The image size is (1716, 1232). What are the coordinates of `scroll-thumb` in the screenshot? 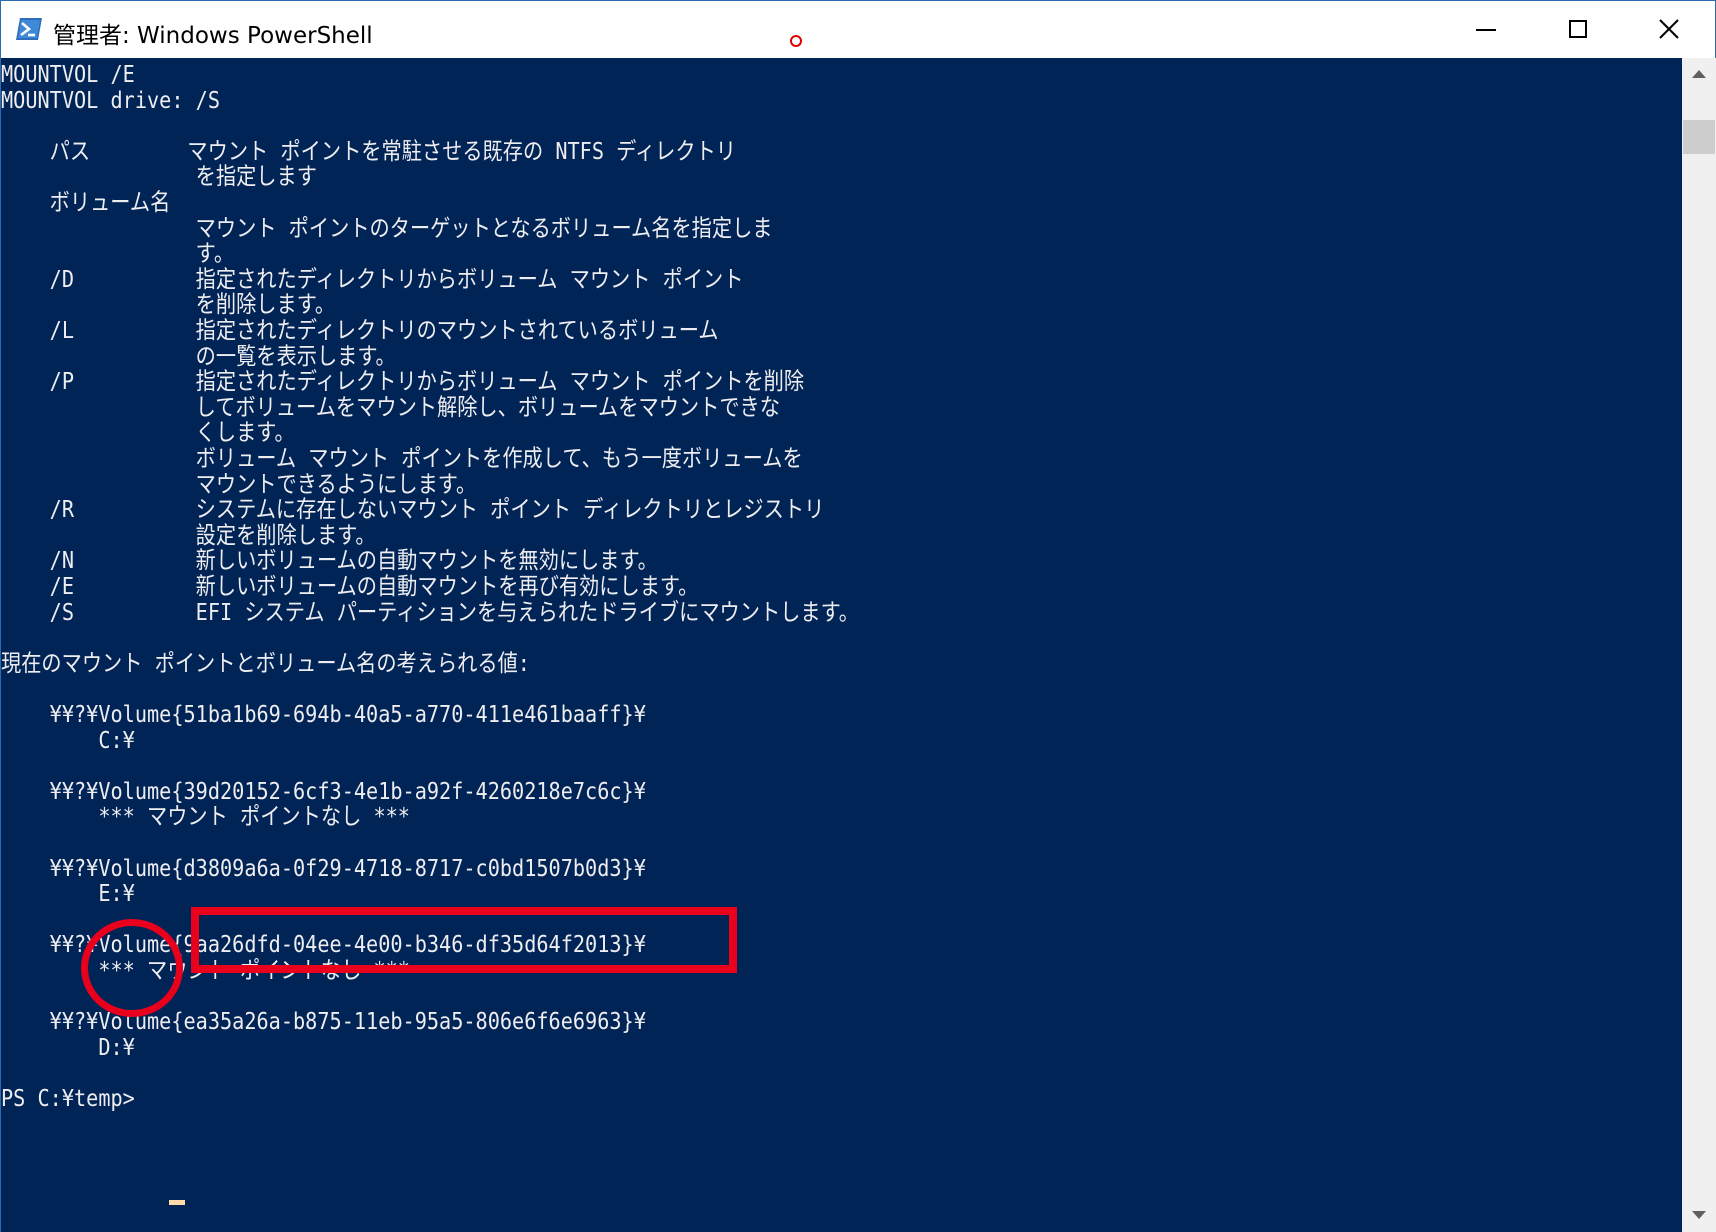 It's located at (1699, 137).